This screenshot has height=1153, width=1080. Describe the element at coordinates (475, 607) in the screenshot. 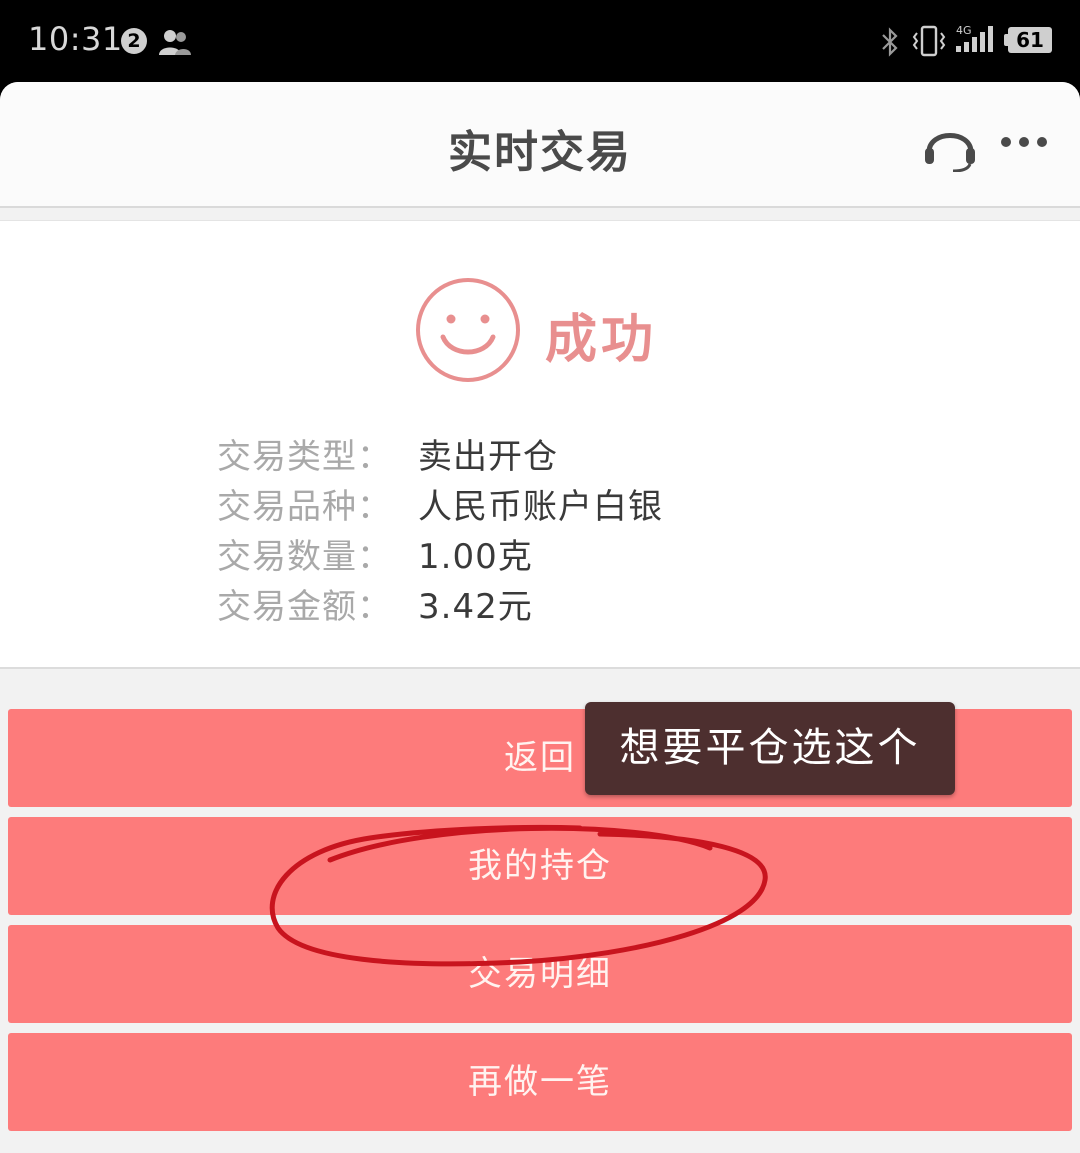

I see `info-value: 3.42元` at that location.